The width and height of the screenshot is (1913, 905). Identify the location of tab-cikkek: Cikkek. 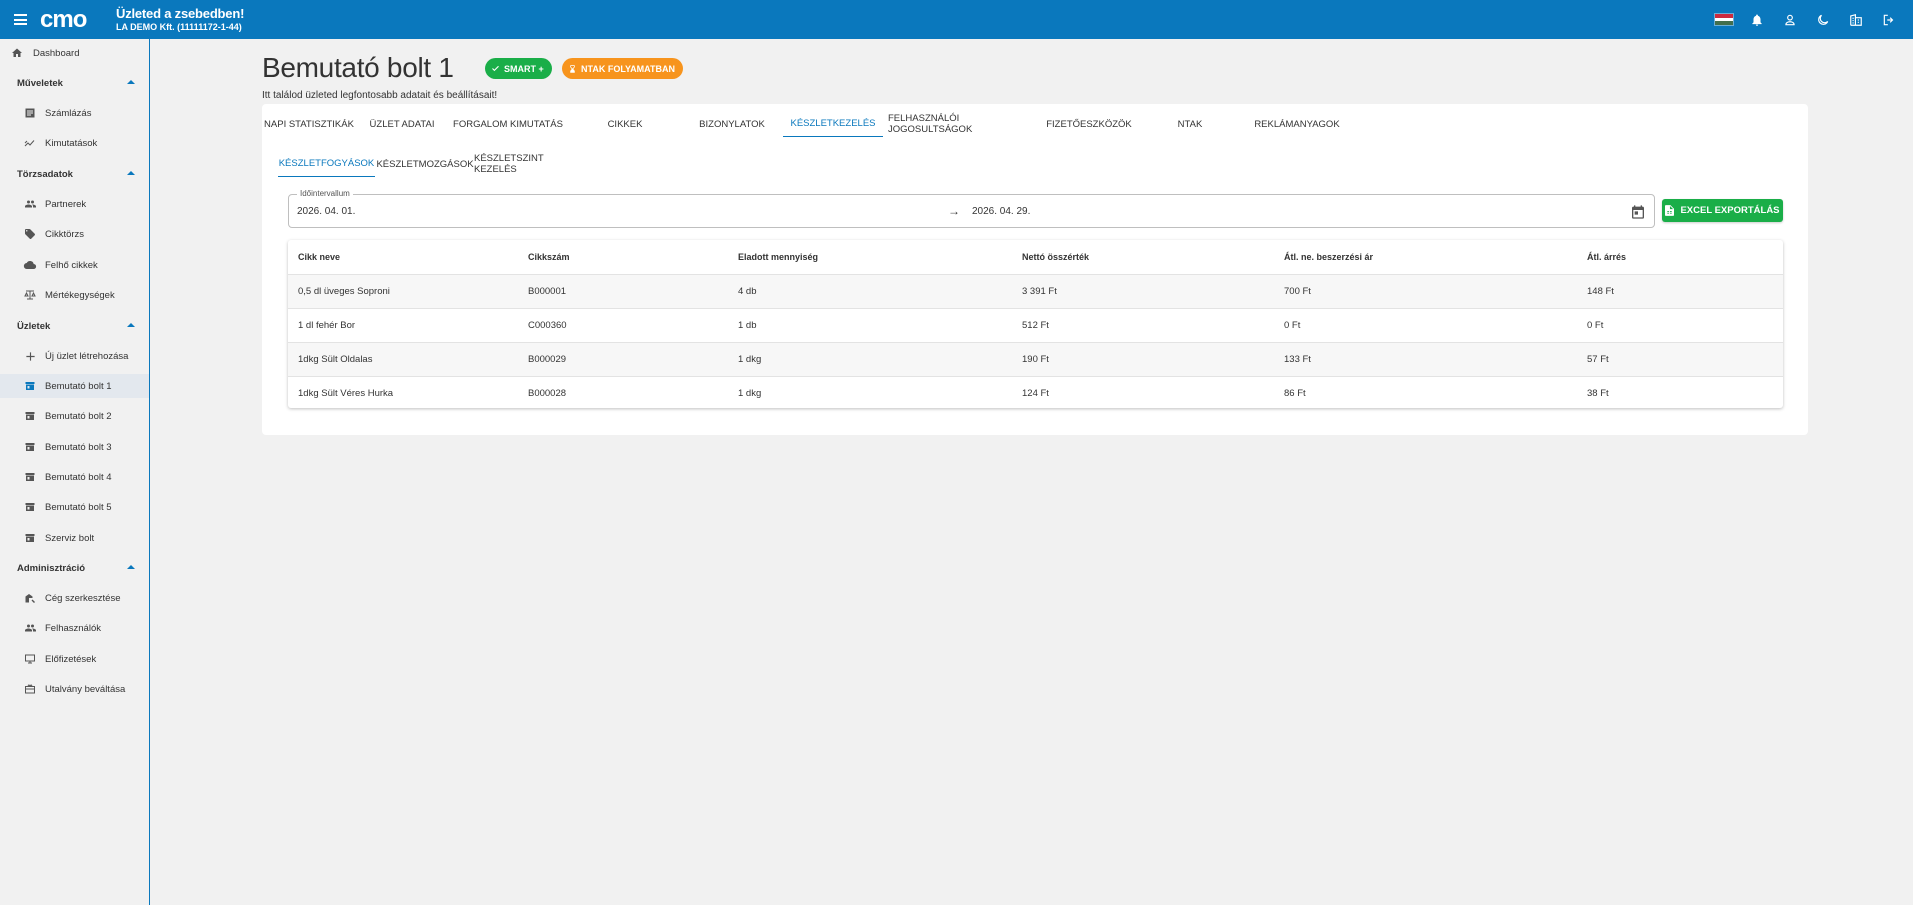
(625, 124).